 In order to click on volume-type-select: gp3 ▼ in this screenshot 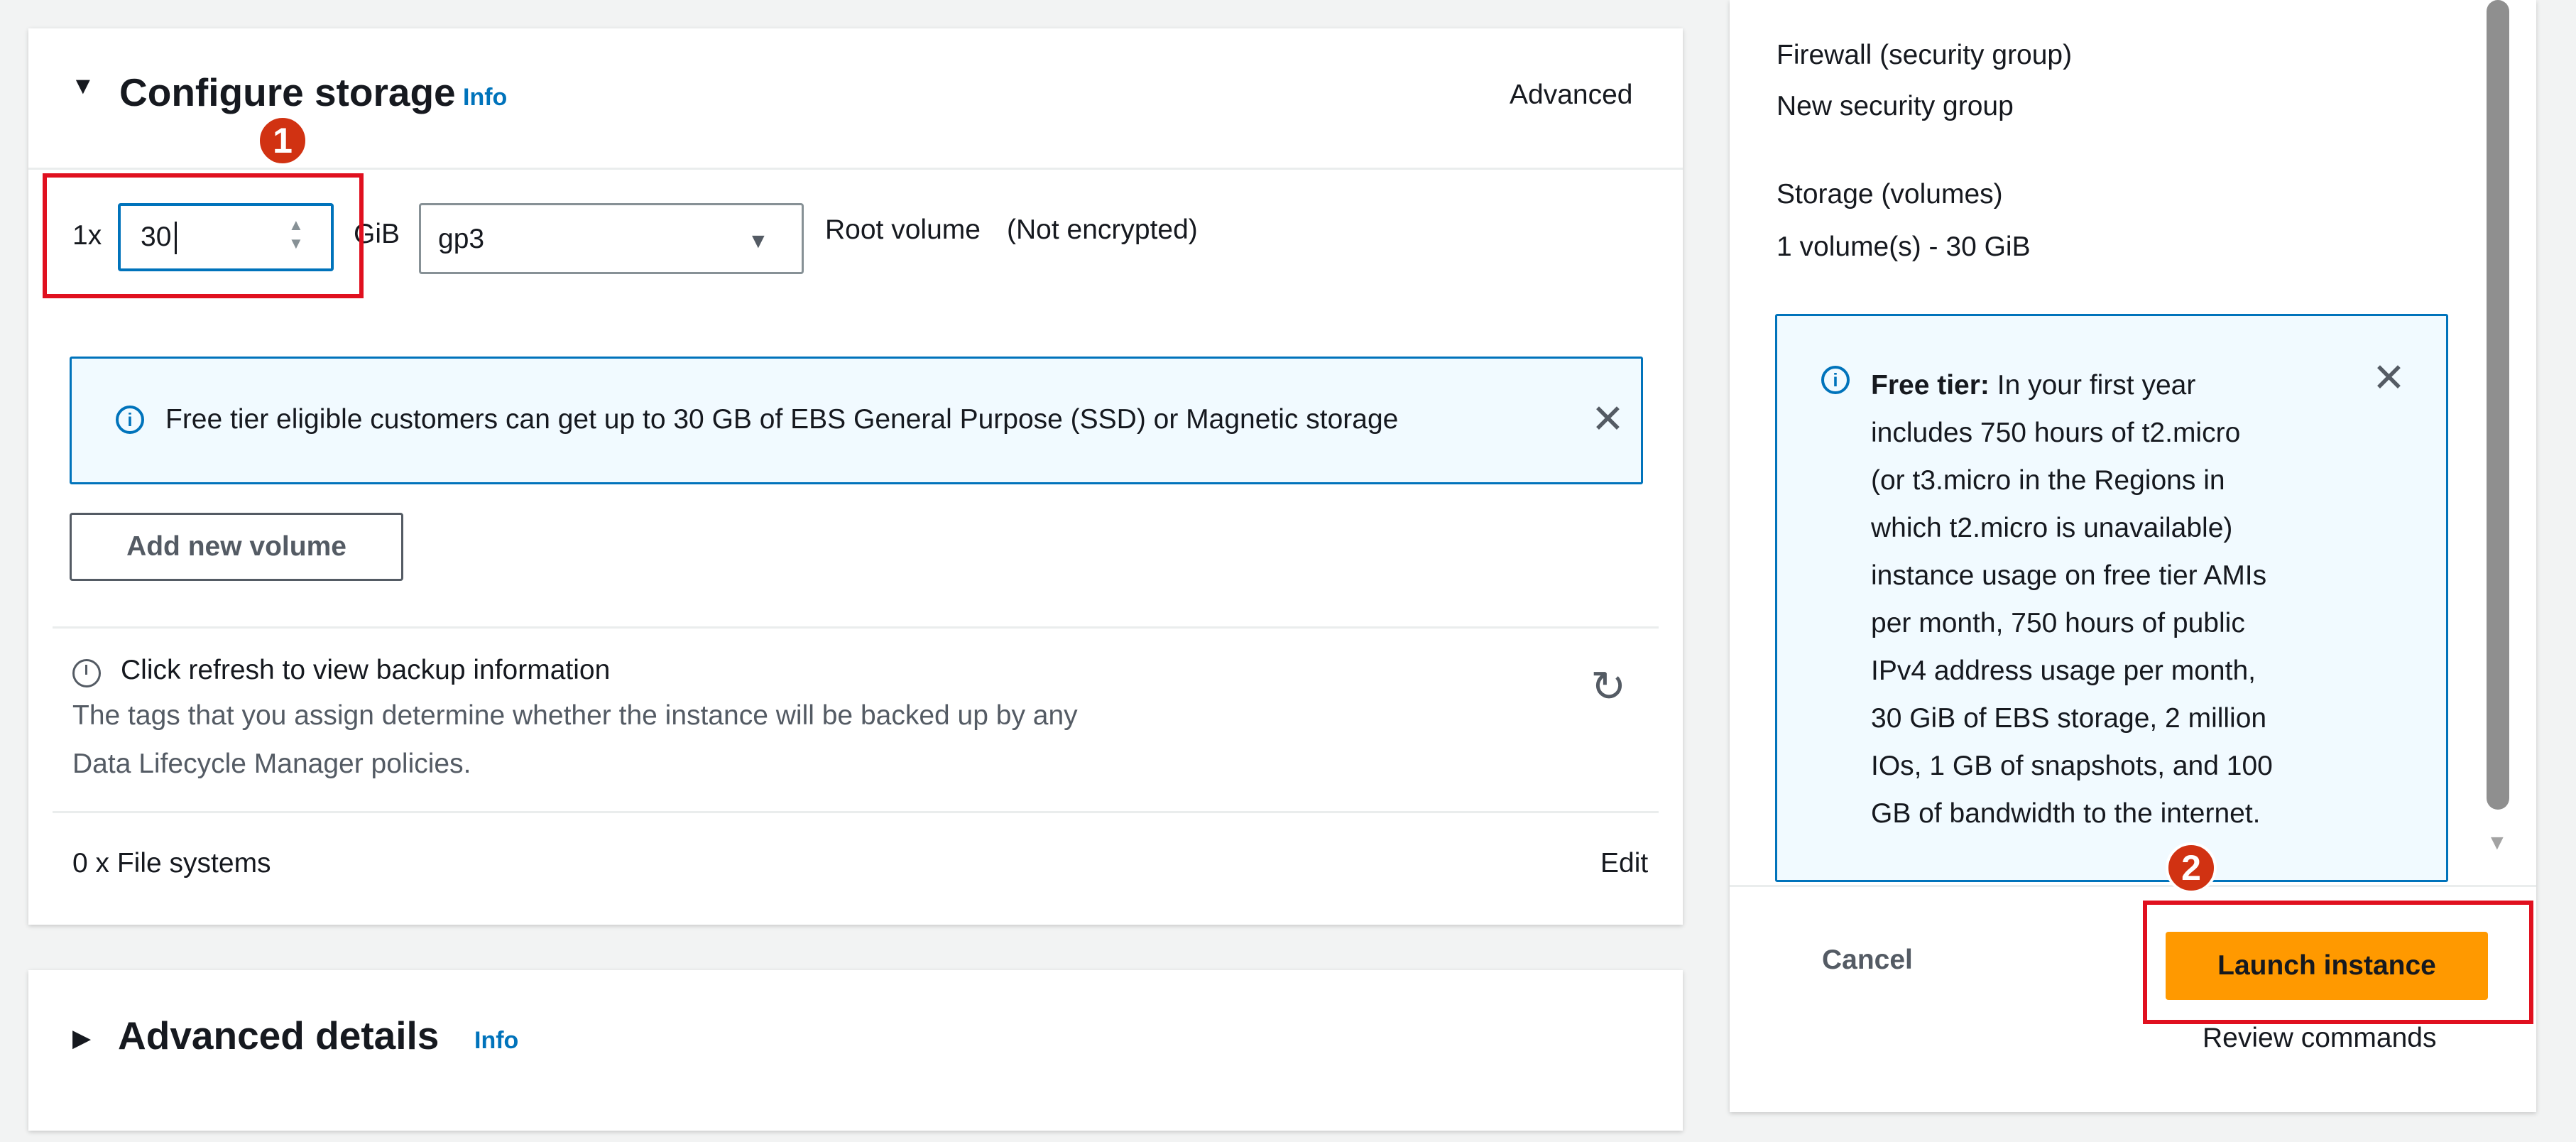, I will do `click(611, 238)`.